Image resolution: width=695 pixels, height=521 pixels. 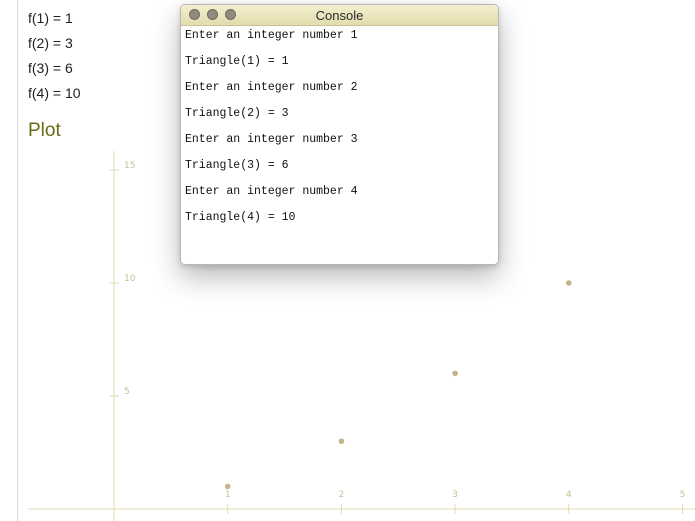 I want to click on y-tick-label: 15, so click(x=129, y=166).